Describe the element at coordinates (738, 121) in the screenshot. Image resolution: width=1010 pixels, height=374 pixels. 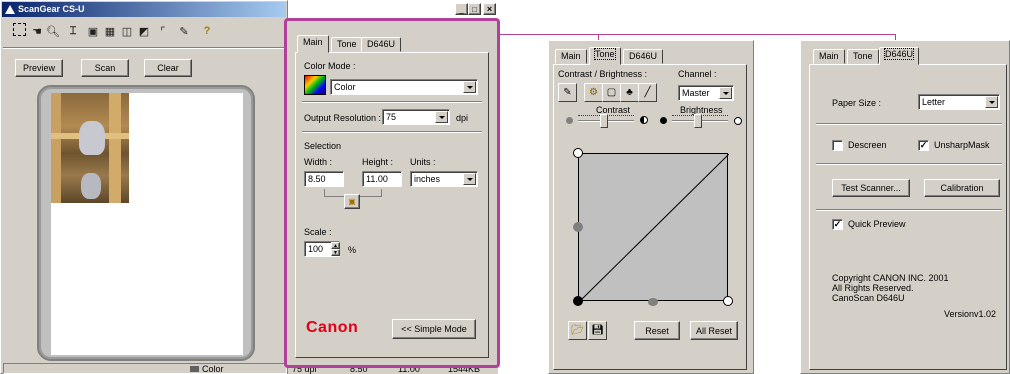
I see `brightness-high-icon` at that location.